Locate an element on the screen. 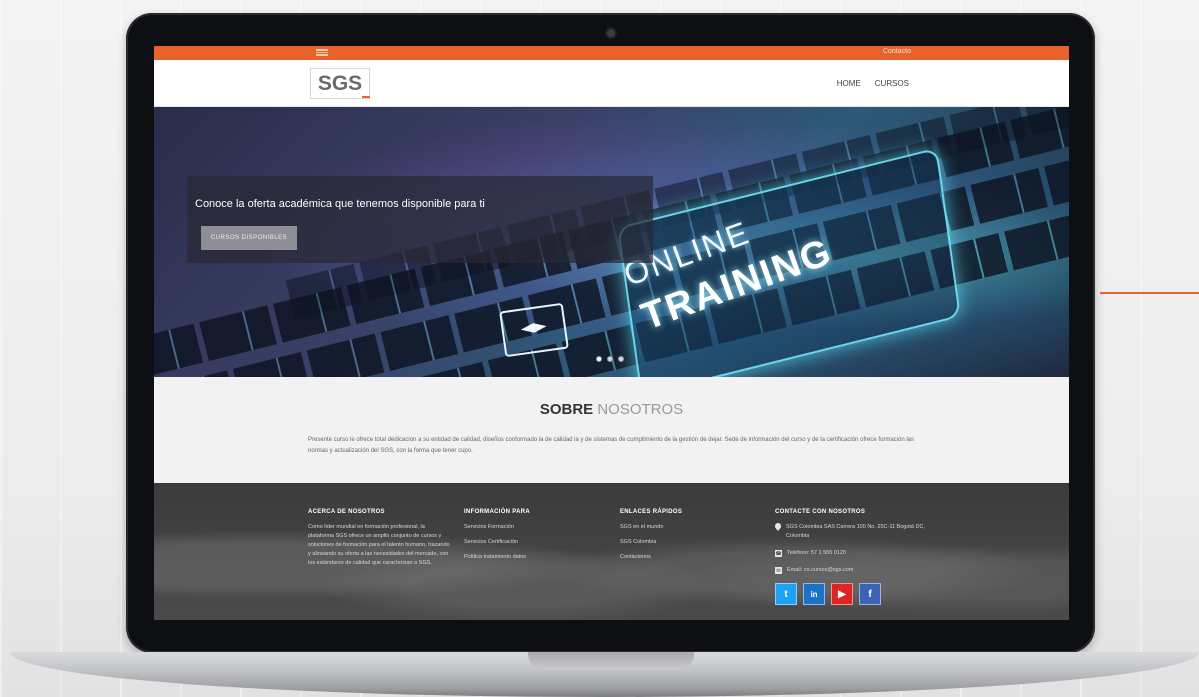  linkedin-icon: in is located at coordinates (814, 594).